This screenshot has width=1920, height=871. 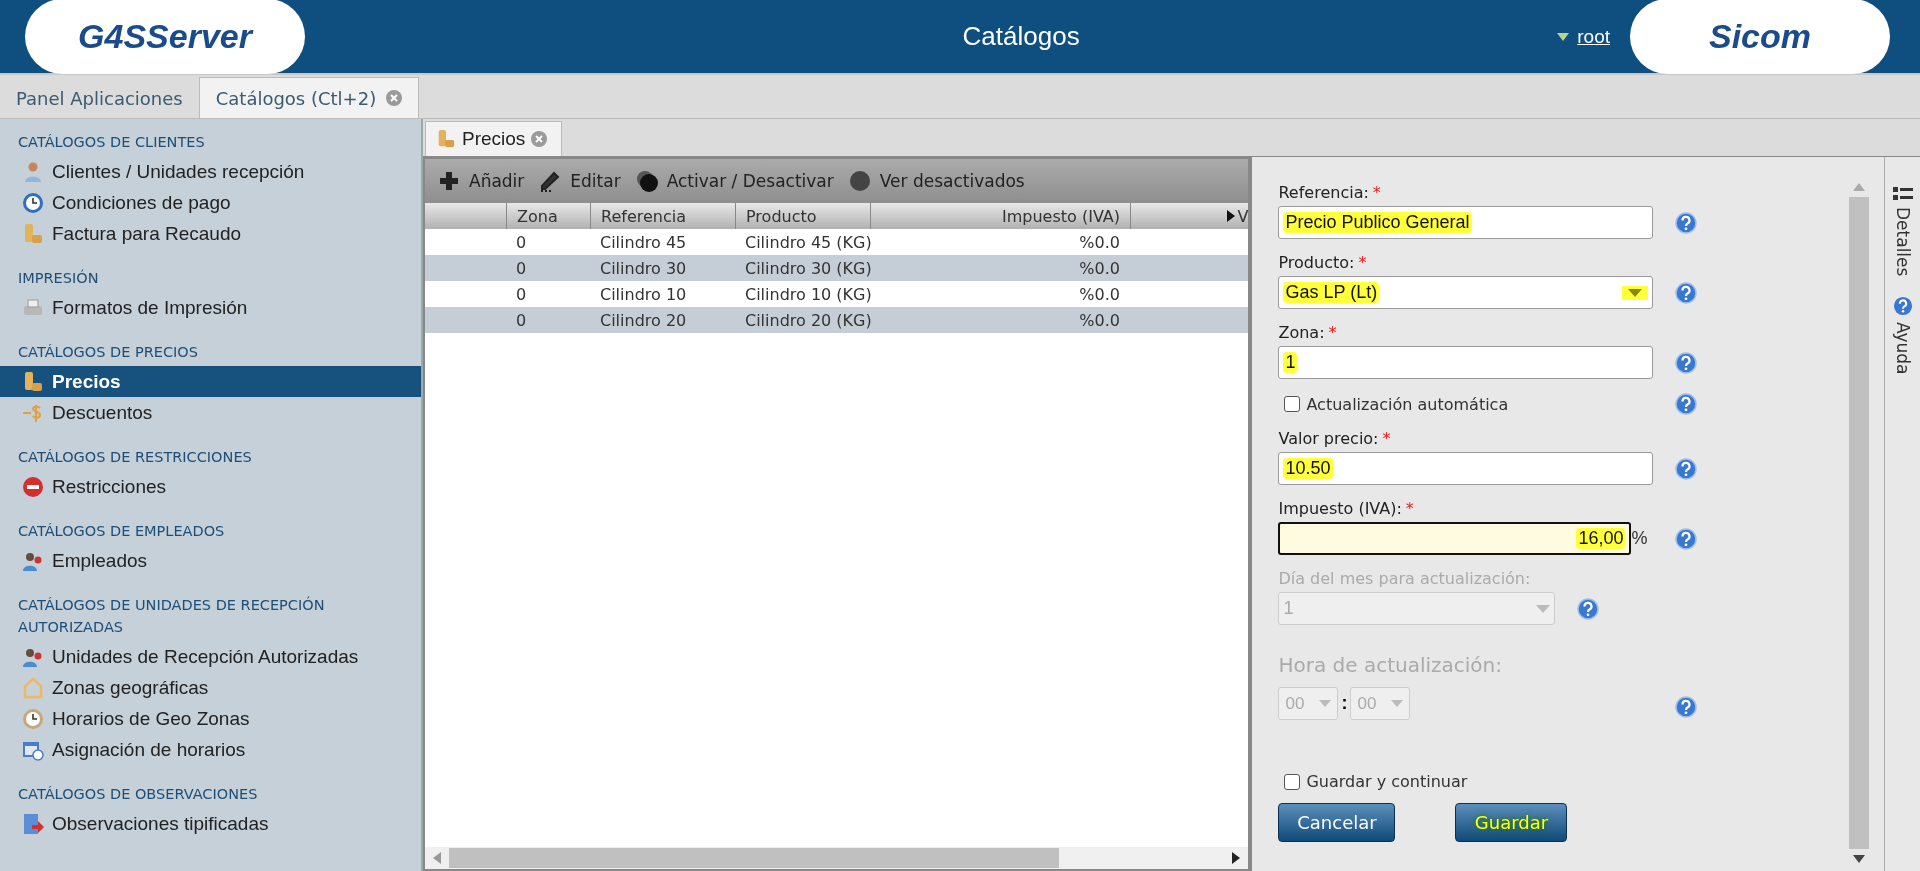 I want to click on section-heading: IMPRESIÓN, so click(x=58, y=278).